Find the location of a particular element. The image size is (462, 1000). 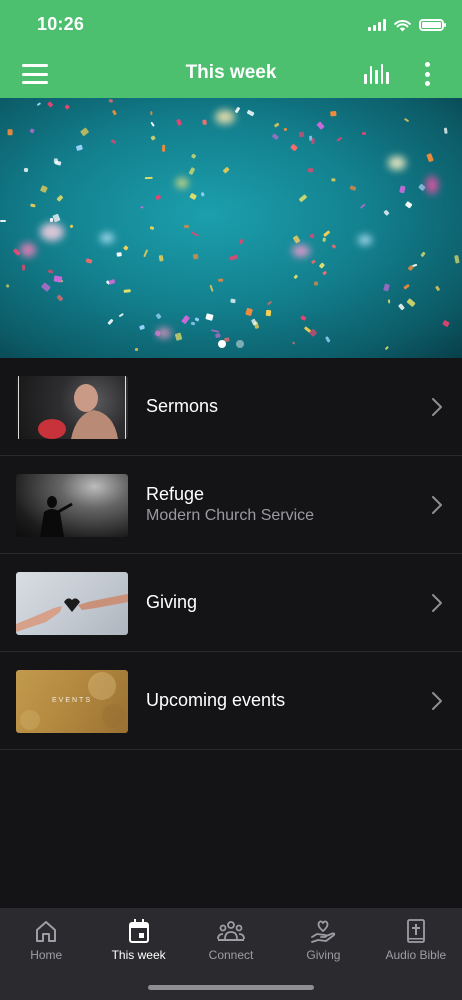

tab-home: Home is located at coordinates (46, 954).